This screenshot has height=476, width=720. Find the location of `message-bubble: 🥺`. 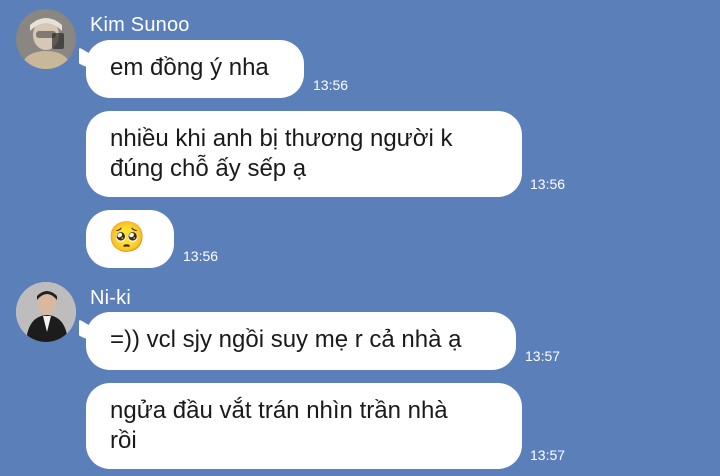

message-bubble: 🥺 is located at coordinates (130, 239).